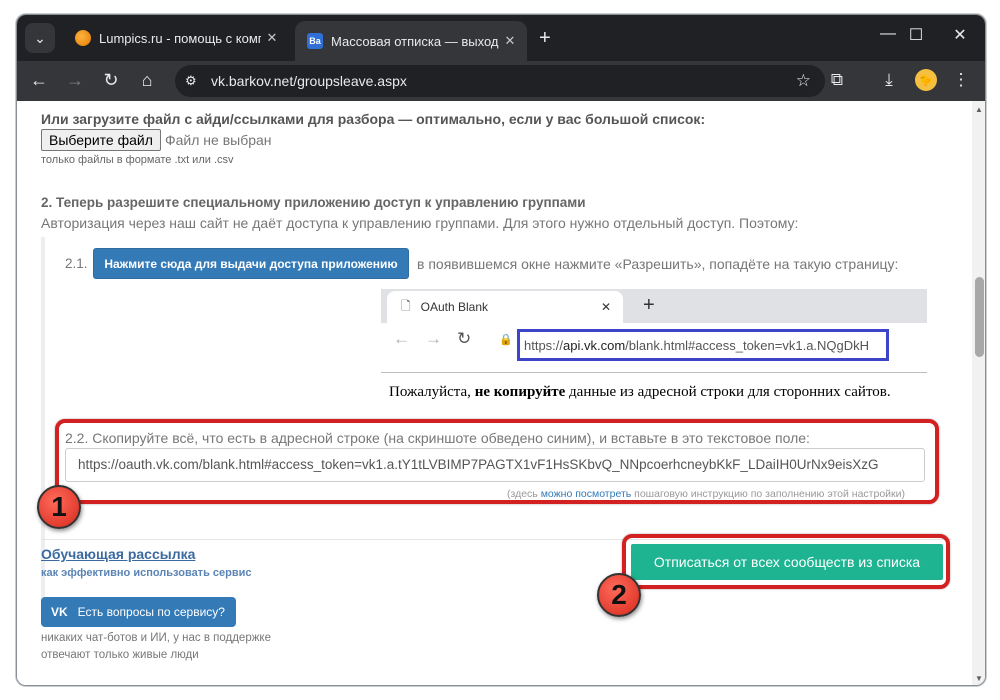 This screenshot has height=700, width=1000. I want to click on no-file-label: Файл не выбран, so click(218, 140).